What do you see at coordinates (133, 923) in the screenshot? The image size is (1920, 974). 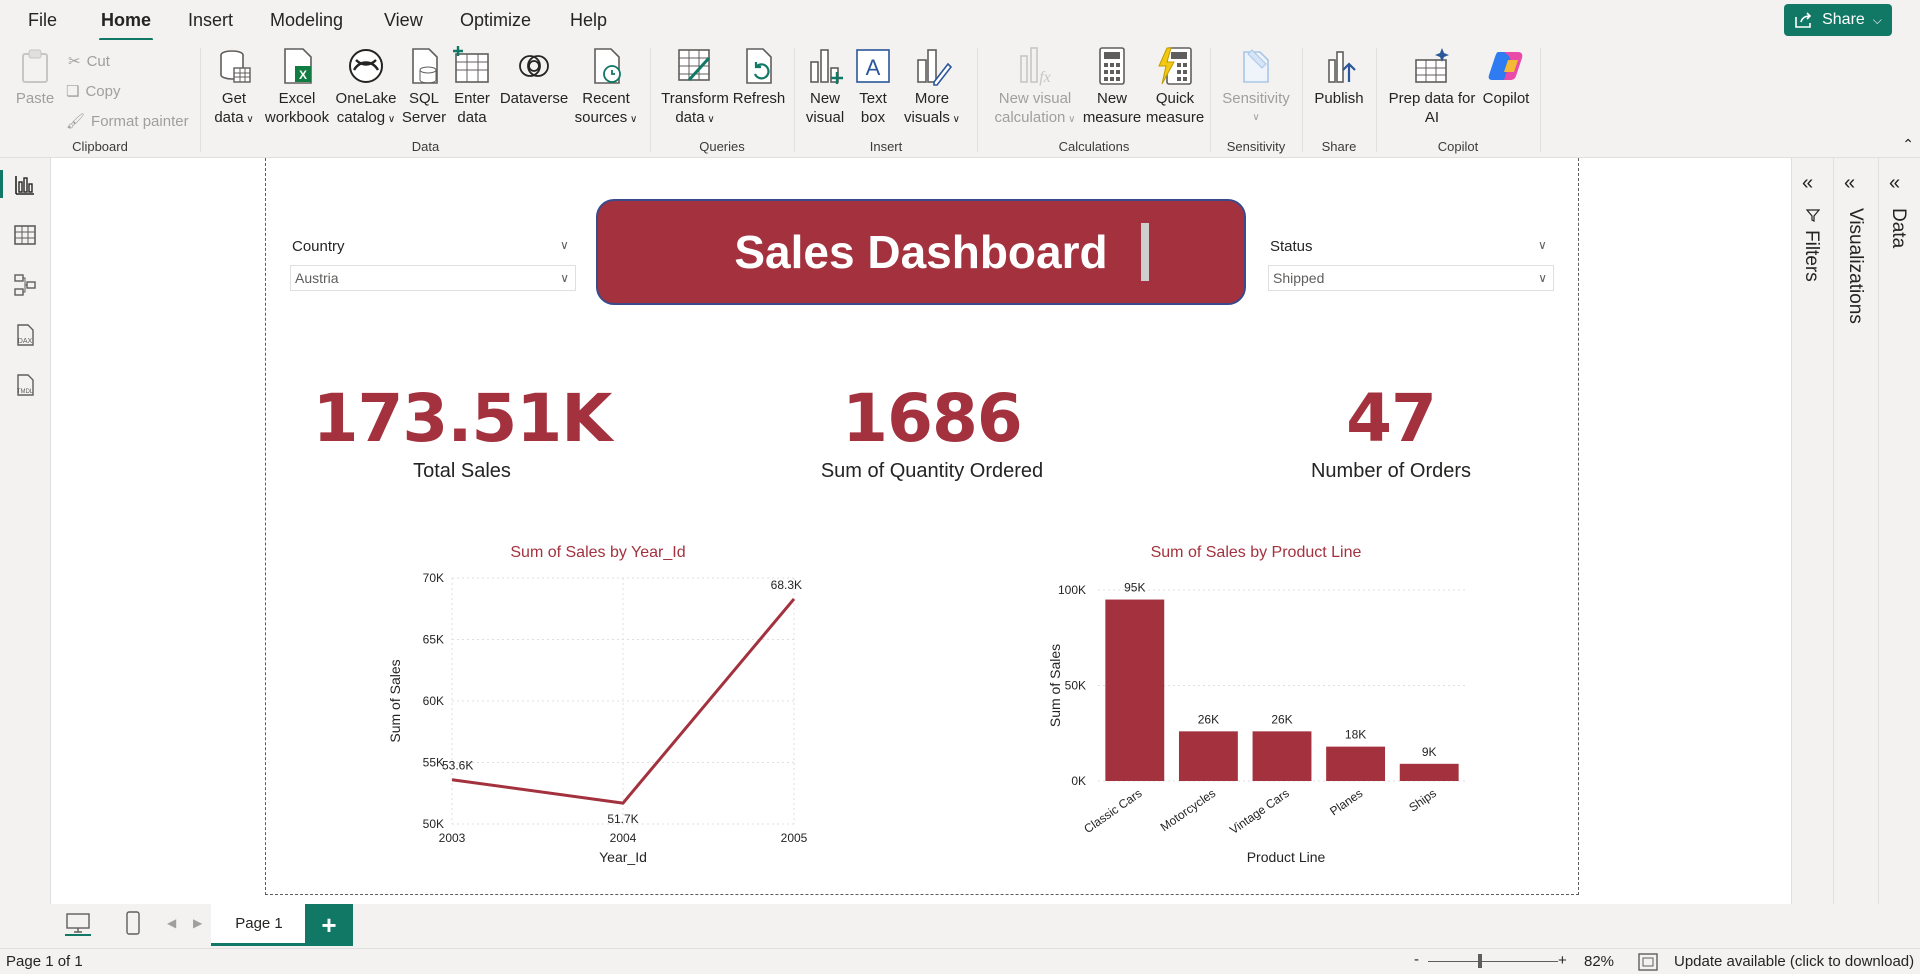 I see `mobile-layout-icon` at bounding box center [133, 923].